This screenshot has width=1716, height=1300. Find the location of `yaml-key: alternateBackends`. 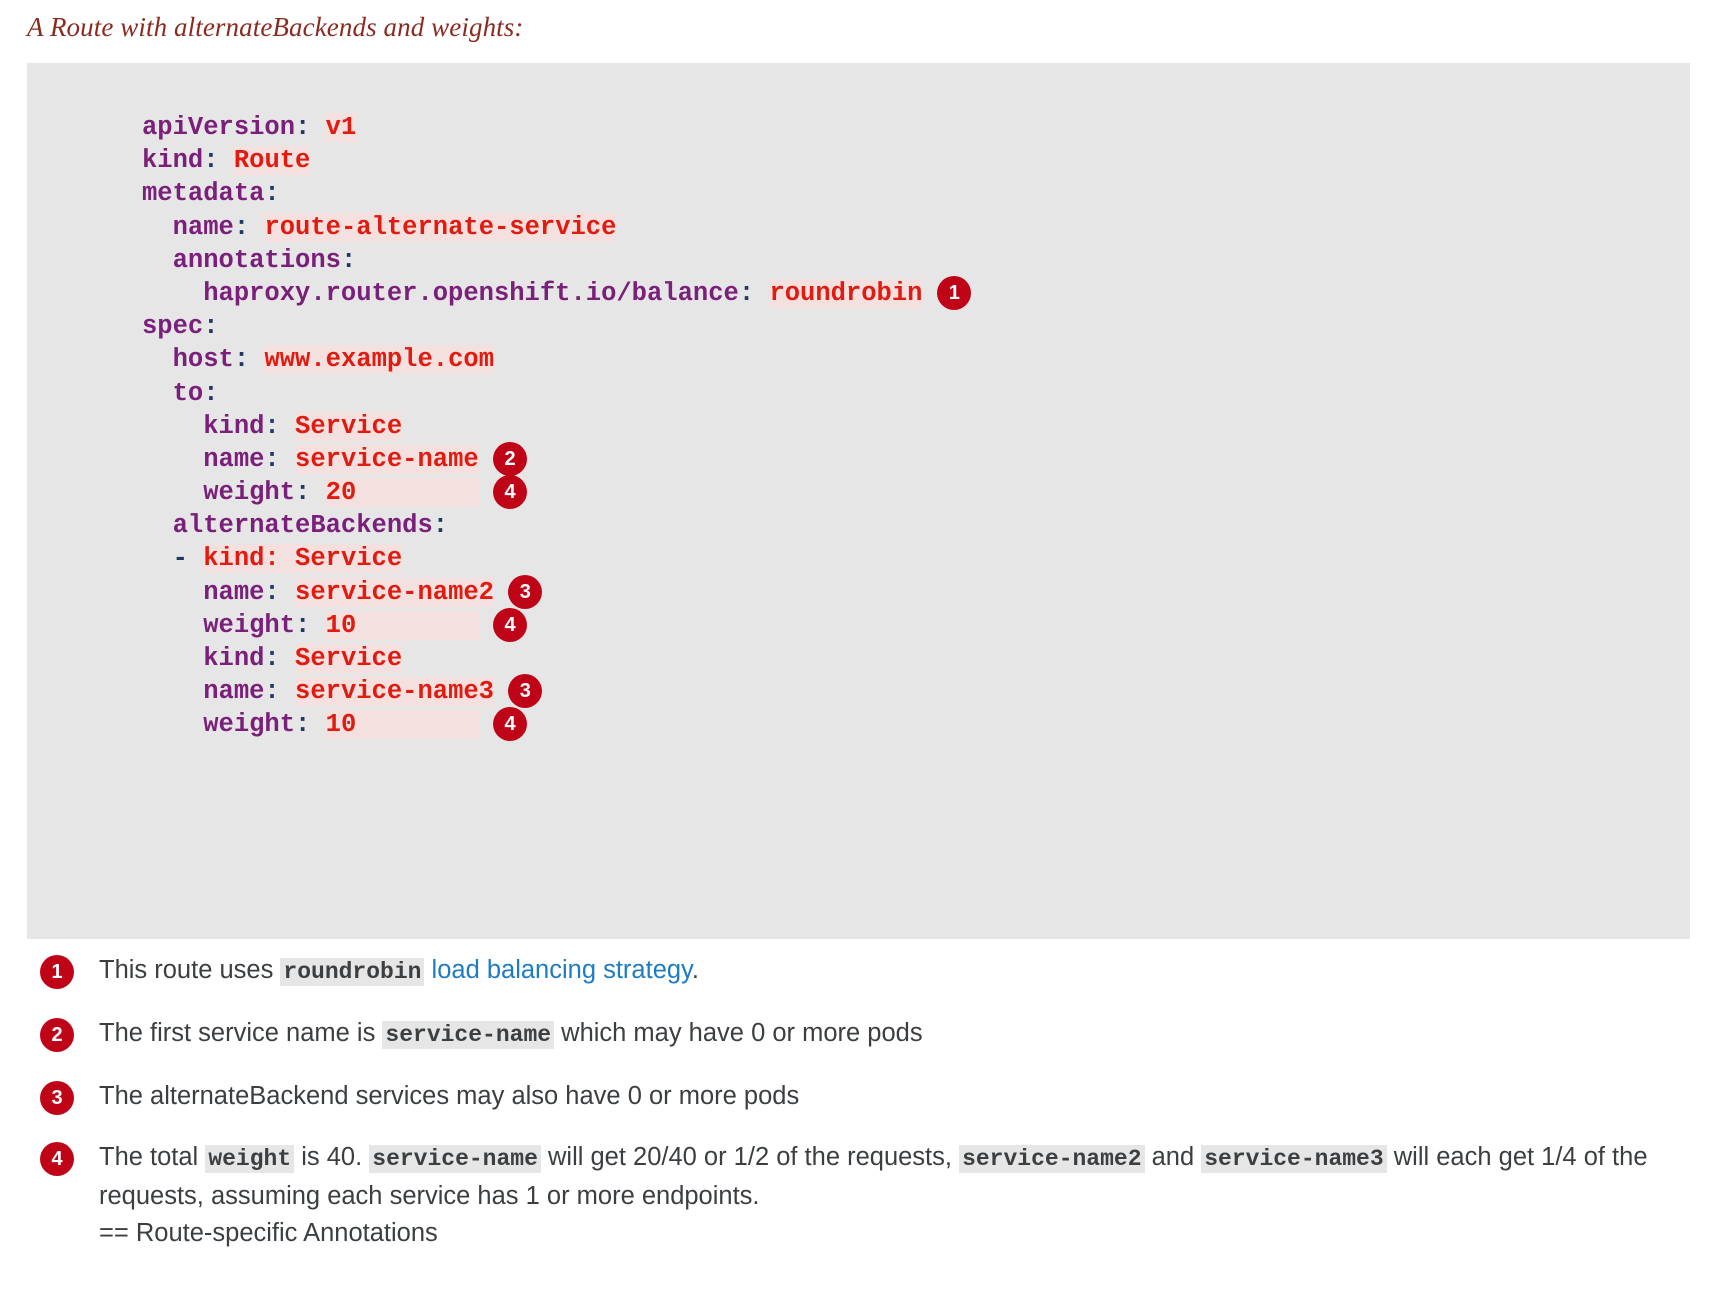

yaml-key: alternateBackends is located at coordinates (287, 526).